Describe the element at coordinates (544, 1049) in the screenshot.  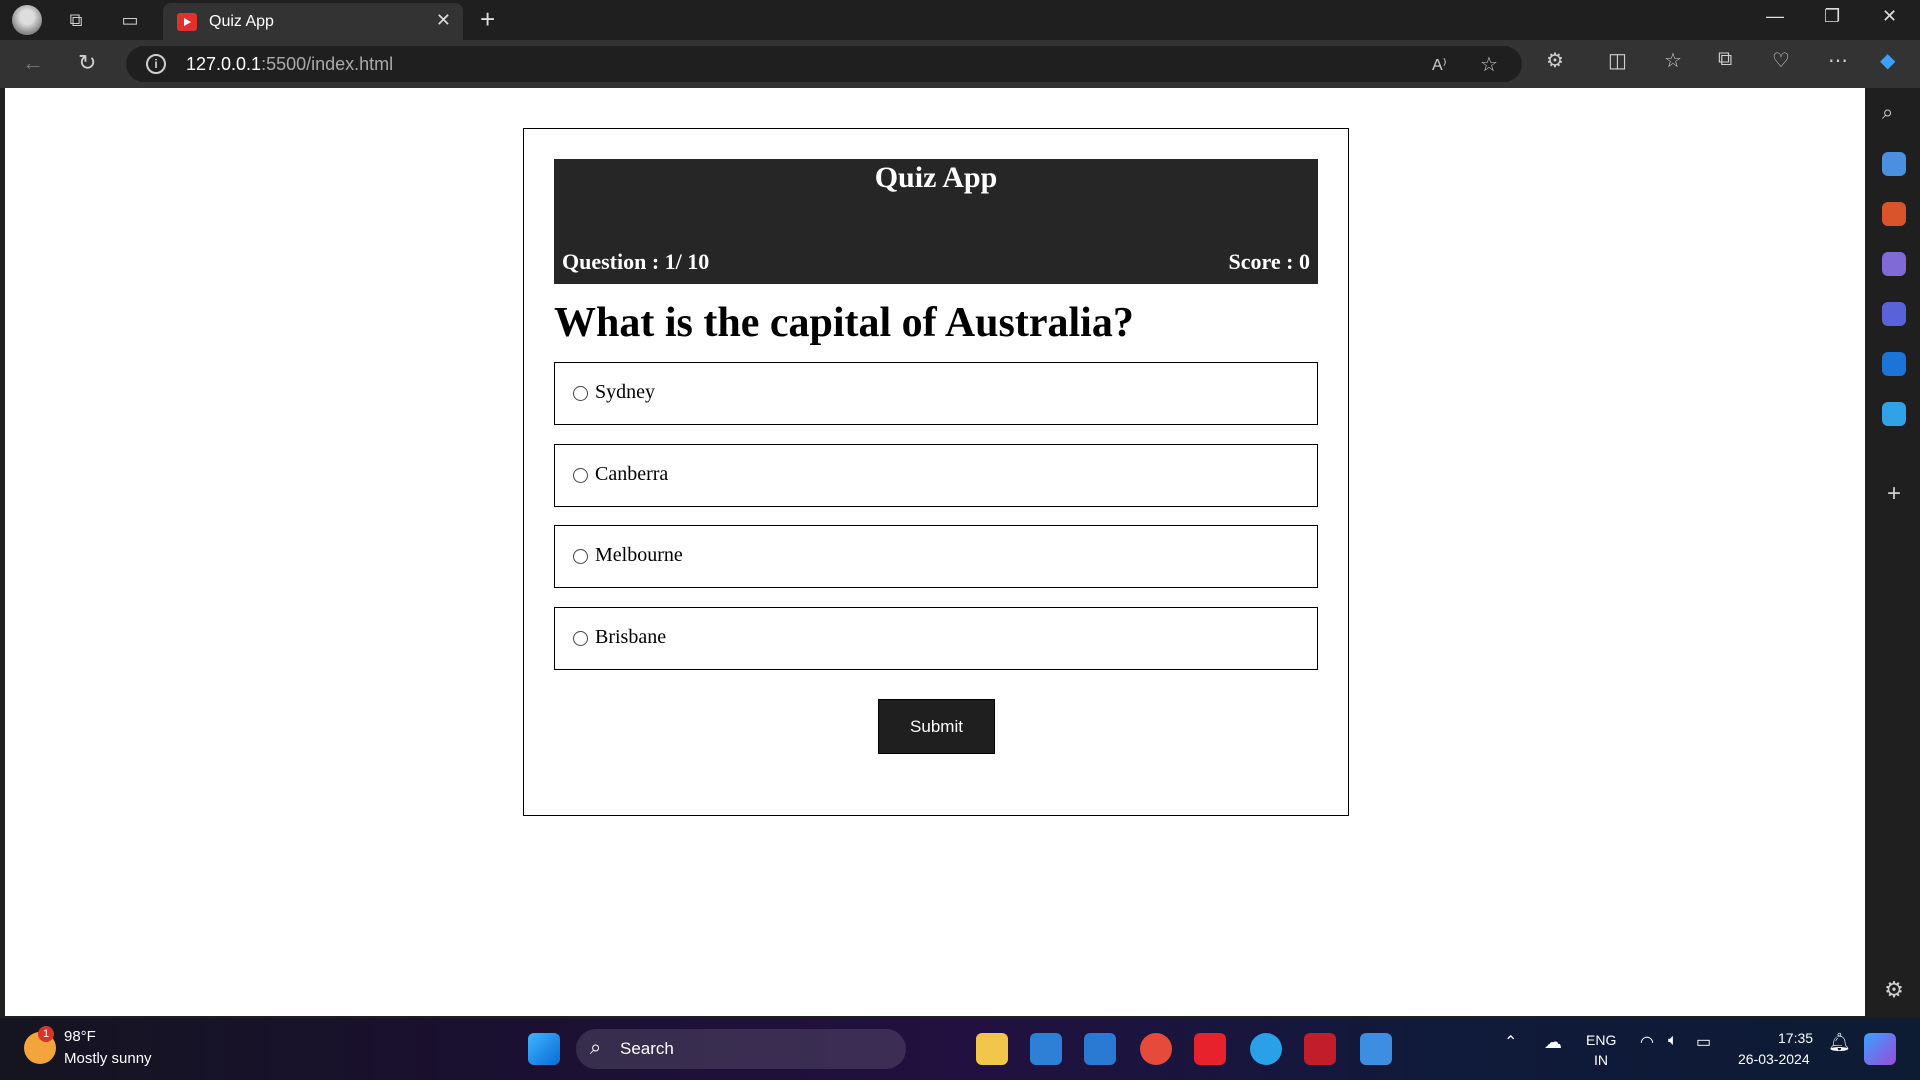
I see `windows-start-icon` at that location.